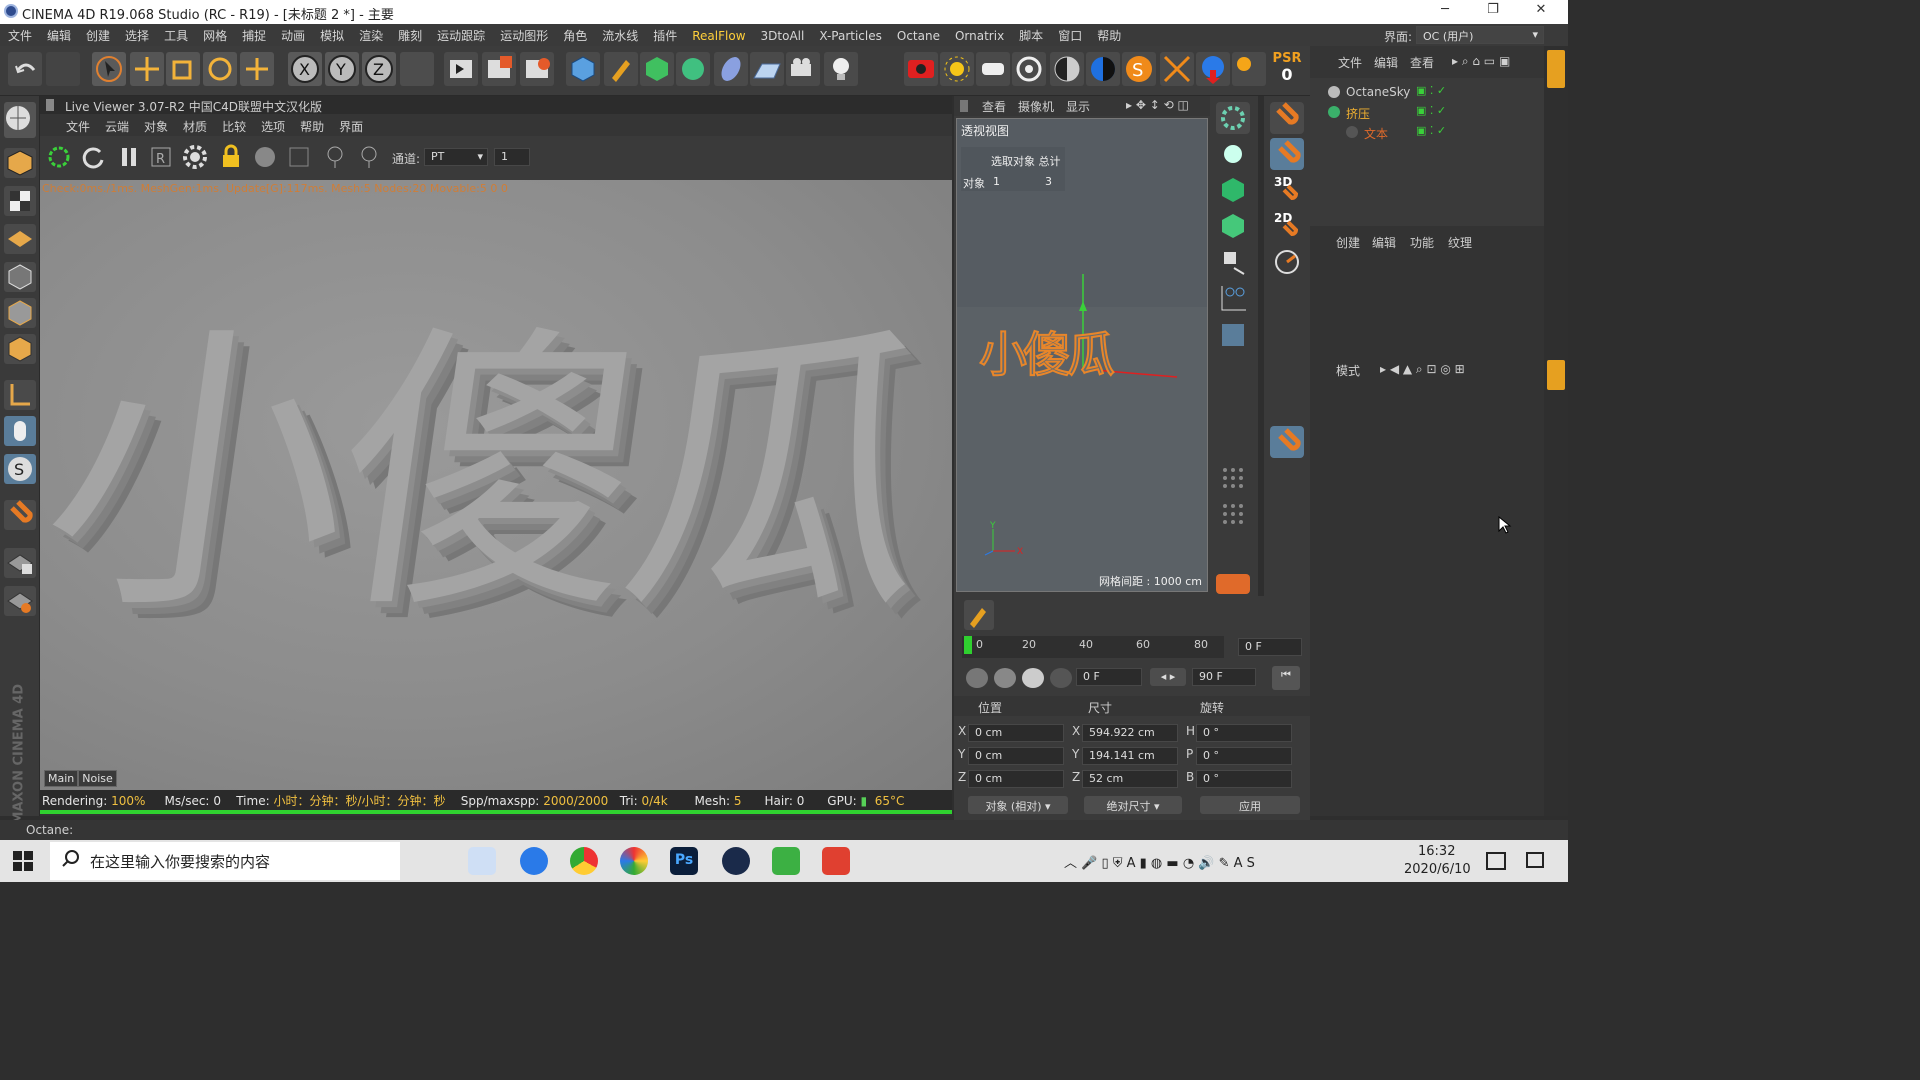 This screenshot has width=1920, height=1080. I want to click on random-icon, so click(1233, 262).